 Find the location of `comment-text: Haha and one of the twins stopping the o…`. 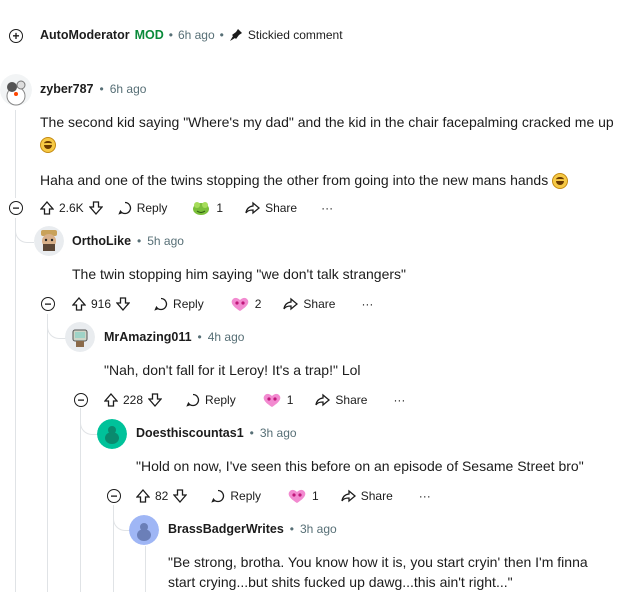

comment-text: Haha and one of the twins stopping the o… is located at coordinates (294, 180).